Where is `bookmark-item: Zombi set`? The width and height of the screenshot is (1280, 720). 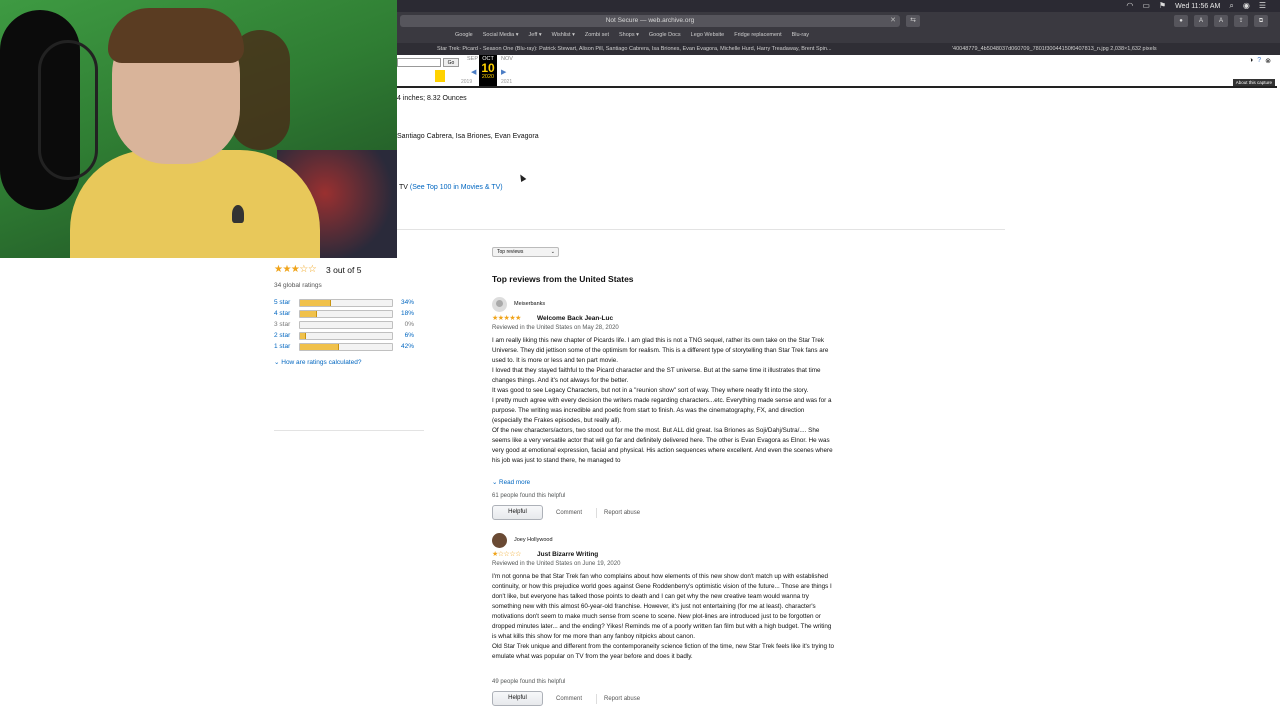
bookmark-item: Zombi set is located at coordinates (597, 35).